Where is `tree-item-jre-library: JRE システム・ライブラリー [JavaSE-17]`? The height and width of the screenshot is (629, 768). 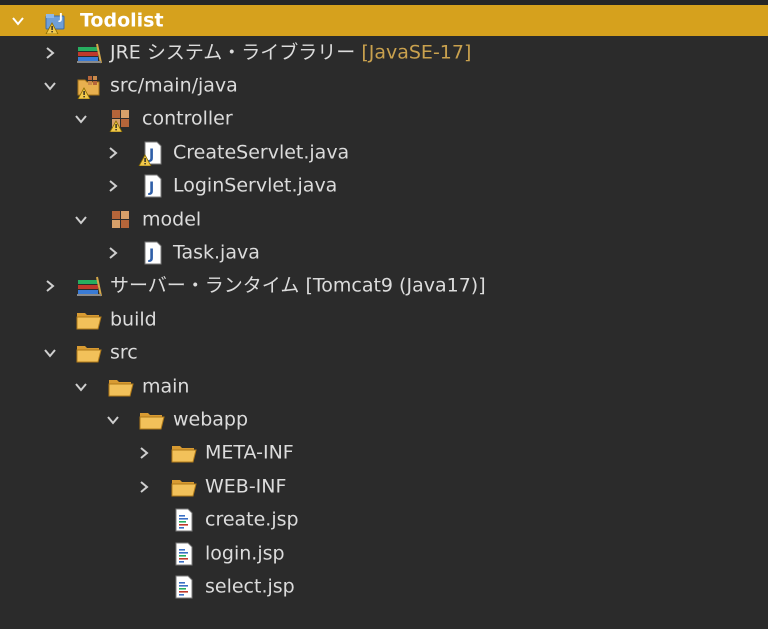 tree-item-jre-library: JRE システム・ライブラリー [JavaSE-17] is located at coordinates (384, 52).